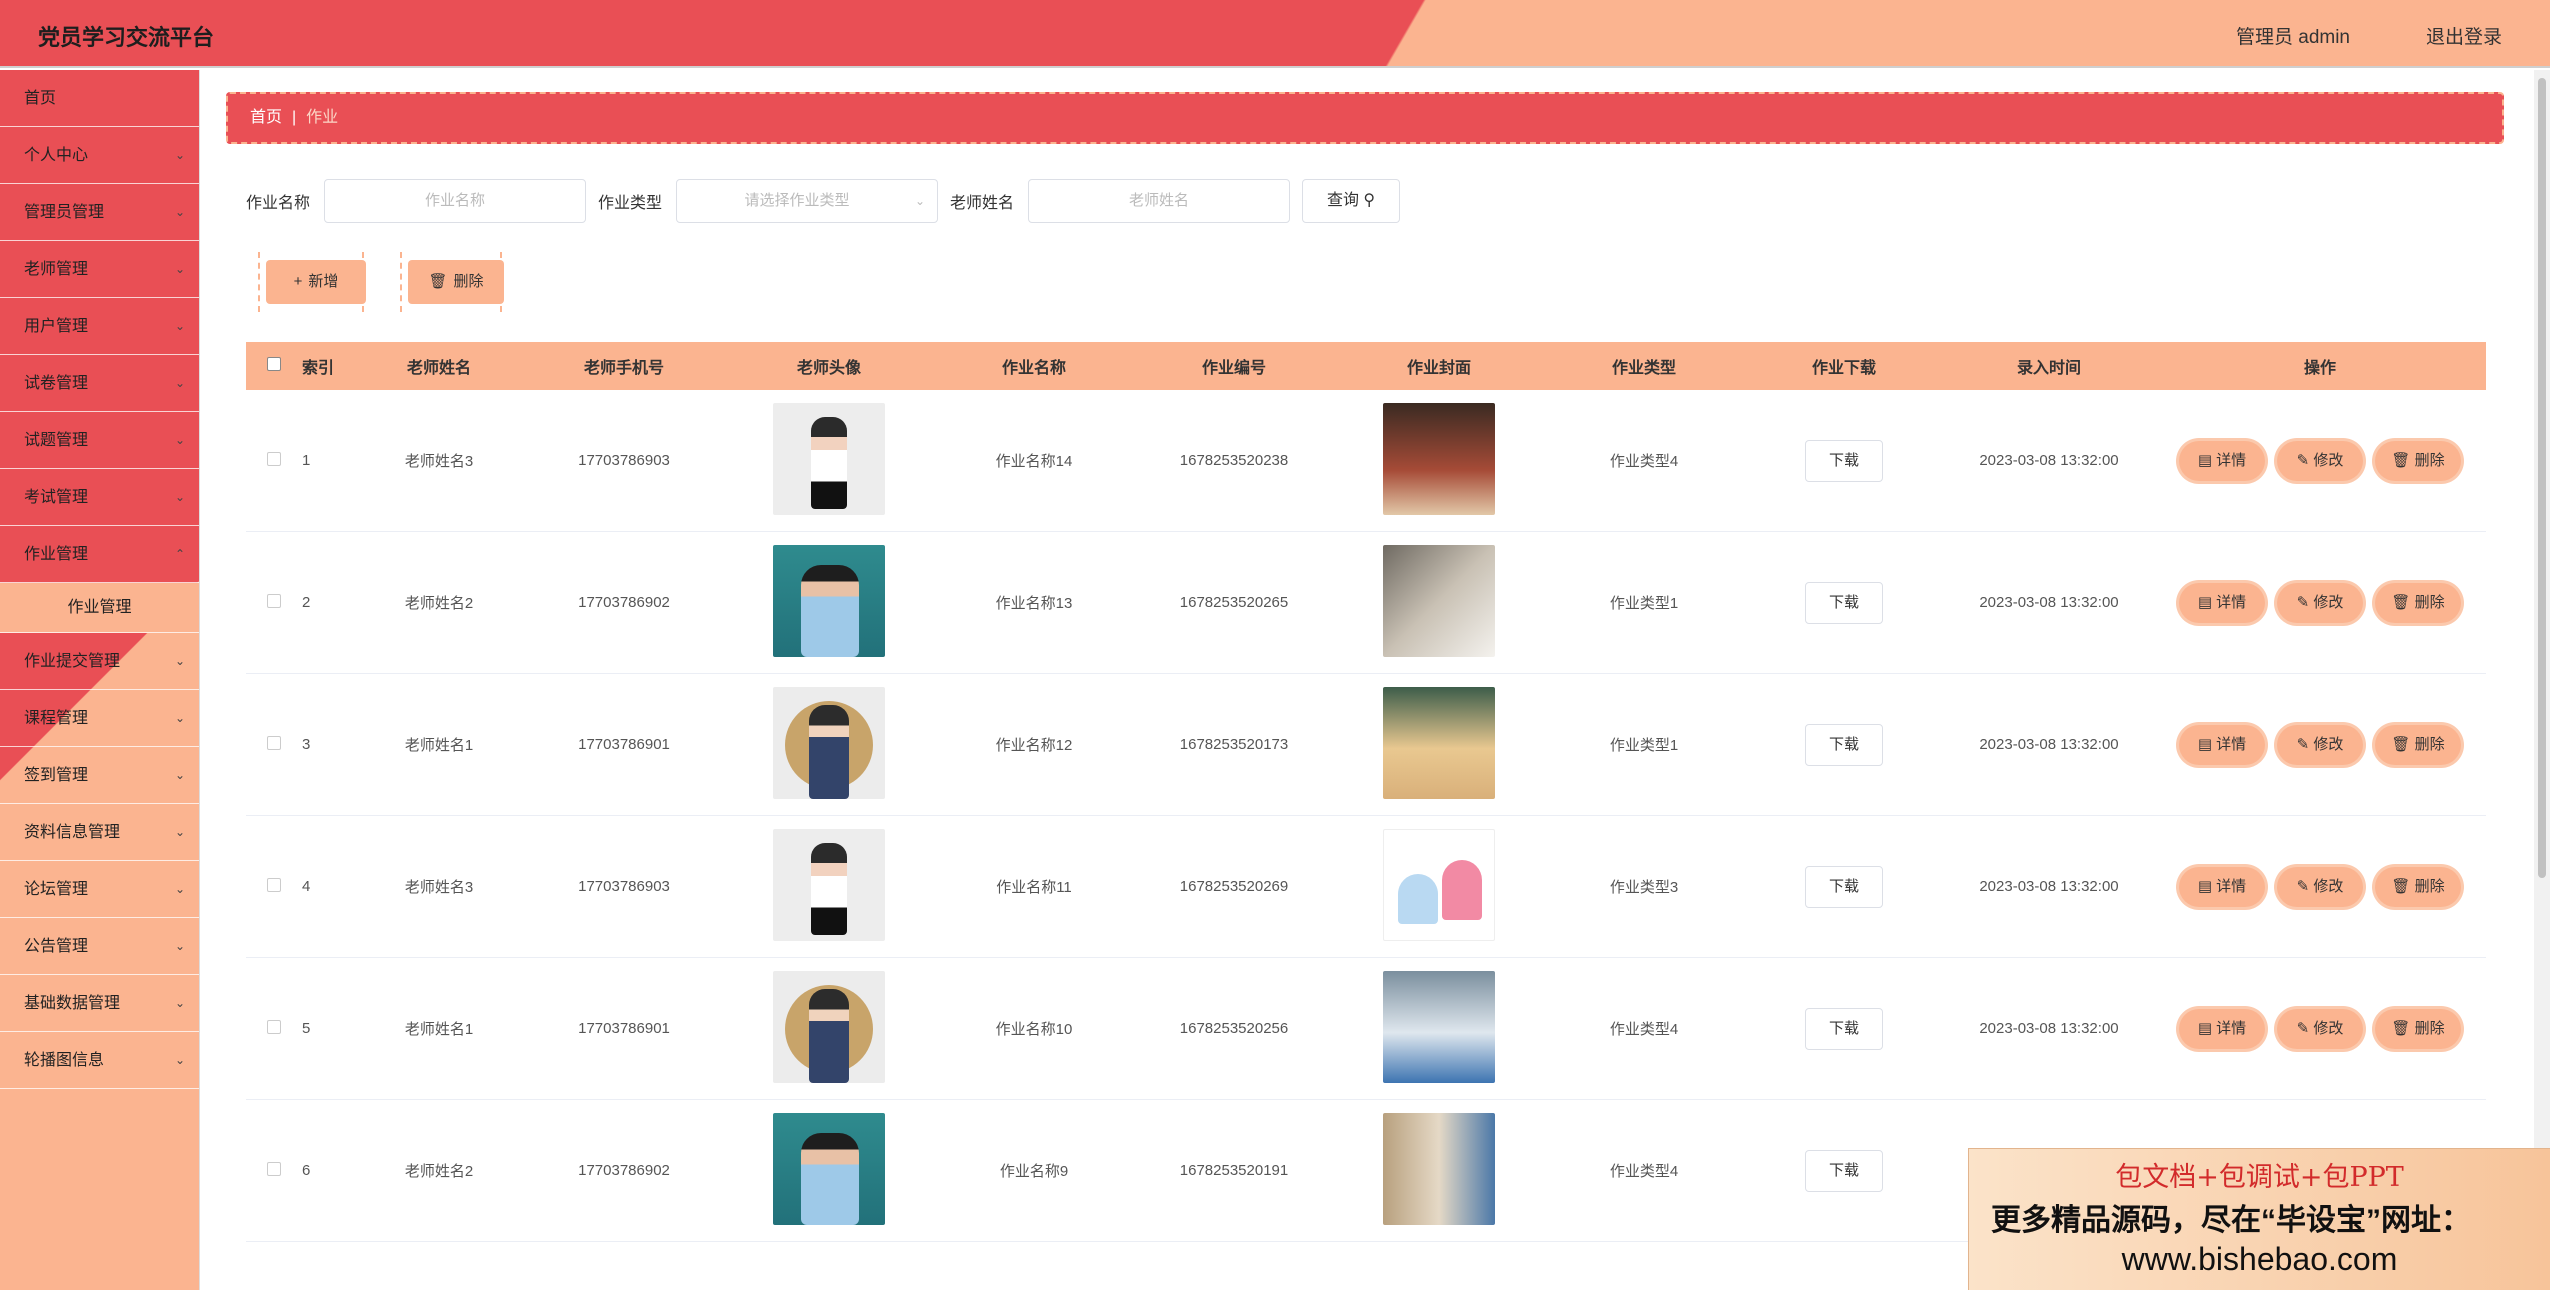 This screenshot has width=2550, height=1290. I want to click on breadcrumb-home: 首页, so click(266, 117).